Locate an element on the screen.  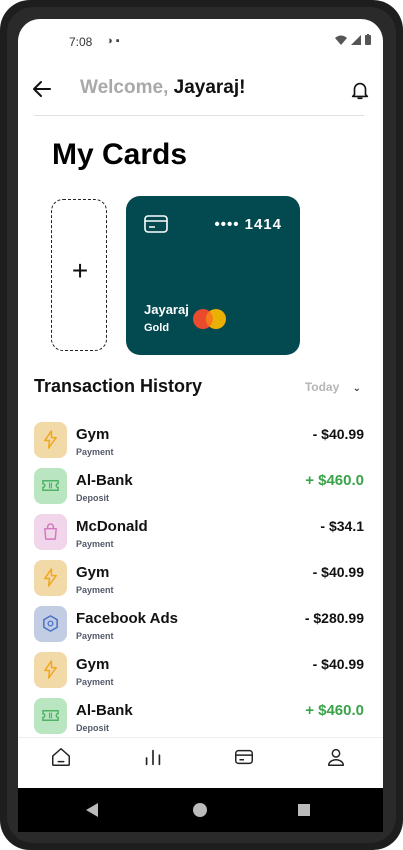
history-filter-dropdown: Today ⌄ is located at coordinates (333, 387).